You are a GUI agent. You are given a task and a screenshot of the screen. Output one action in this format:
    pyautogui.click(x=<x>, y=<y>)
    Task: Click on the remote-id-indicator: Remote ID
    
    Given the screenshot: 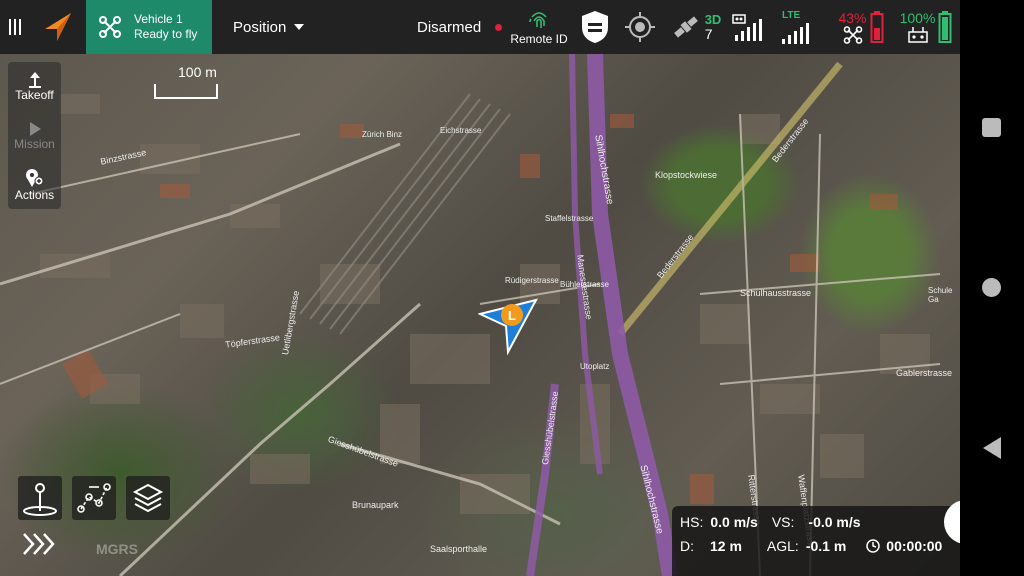 What is the action you would take?
    pyautogui.click(x=539, y=27)
    